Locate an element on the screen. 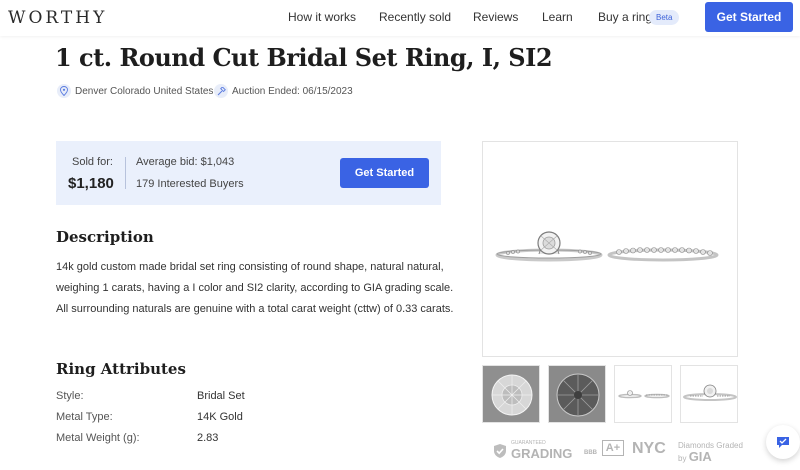  auction-meta: Auction Ended: 06/15/2023 is located at coordinates (283, 91).